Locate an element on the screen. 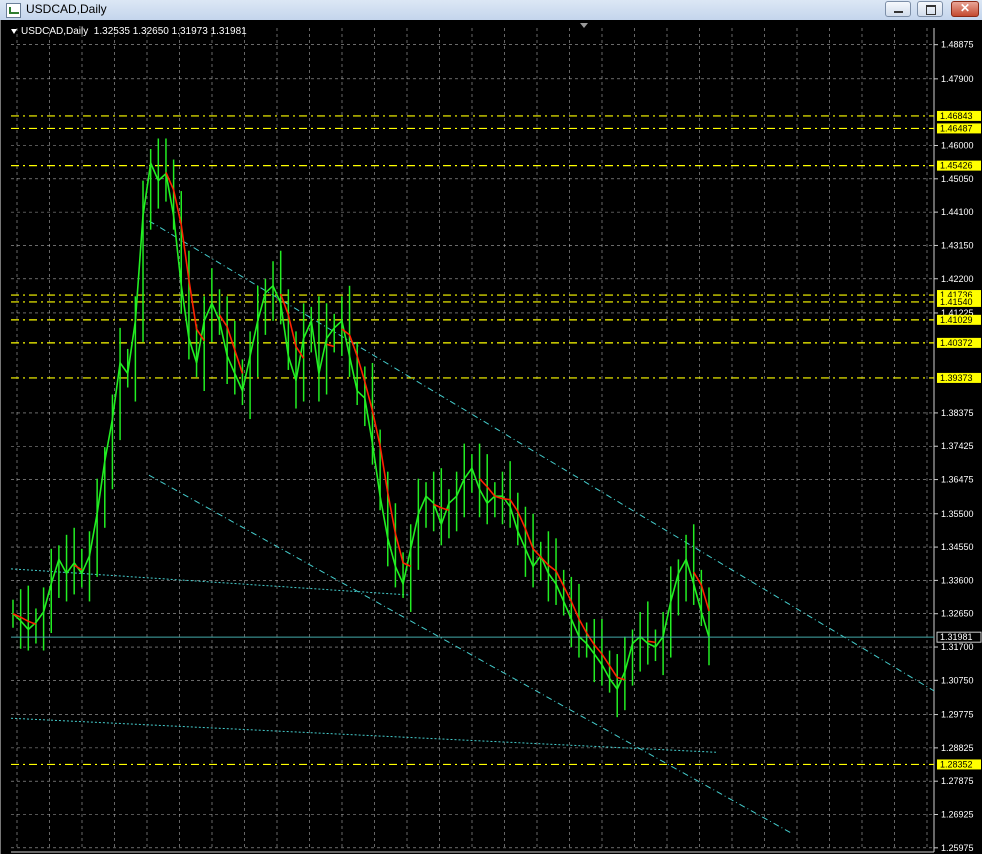 The width and height of the screenshot is (982, 854). price-tick-label: 1.43150 is located at coordinates (957, 245).